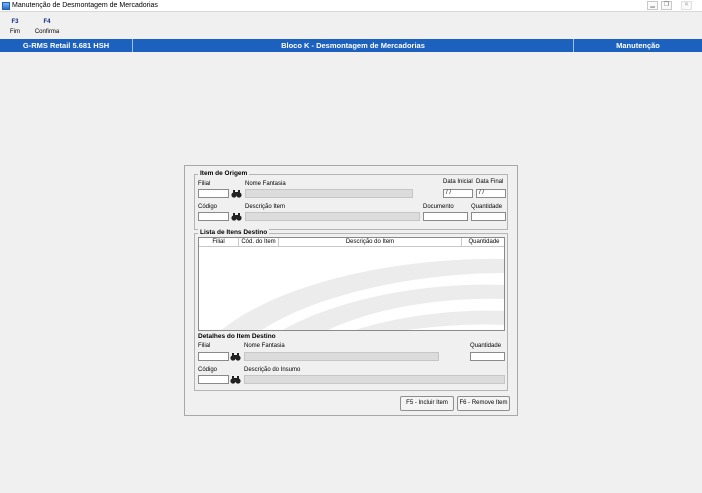  What do you see at coordinates (15, 27) in the screenshot?
I see `exit-button: F3 Fim` at bounding box center [15, 27].